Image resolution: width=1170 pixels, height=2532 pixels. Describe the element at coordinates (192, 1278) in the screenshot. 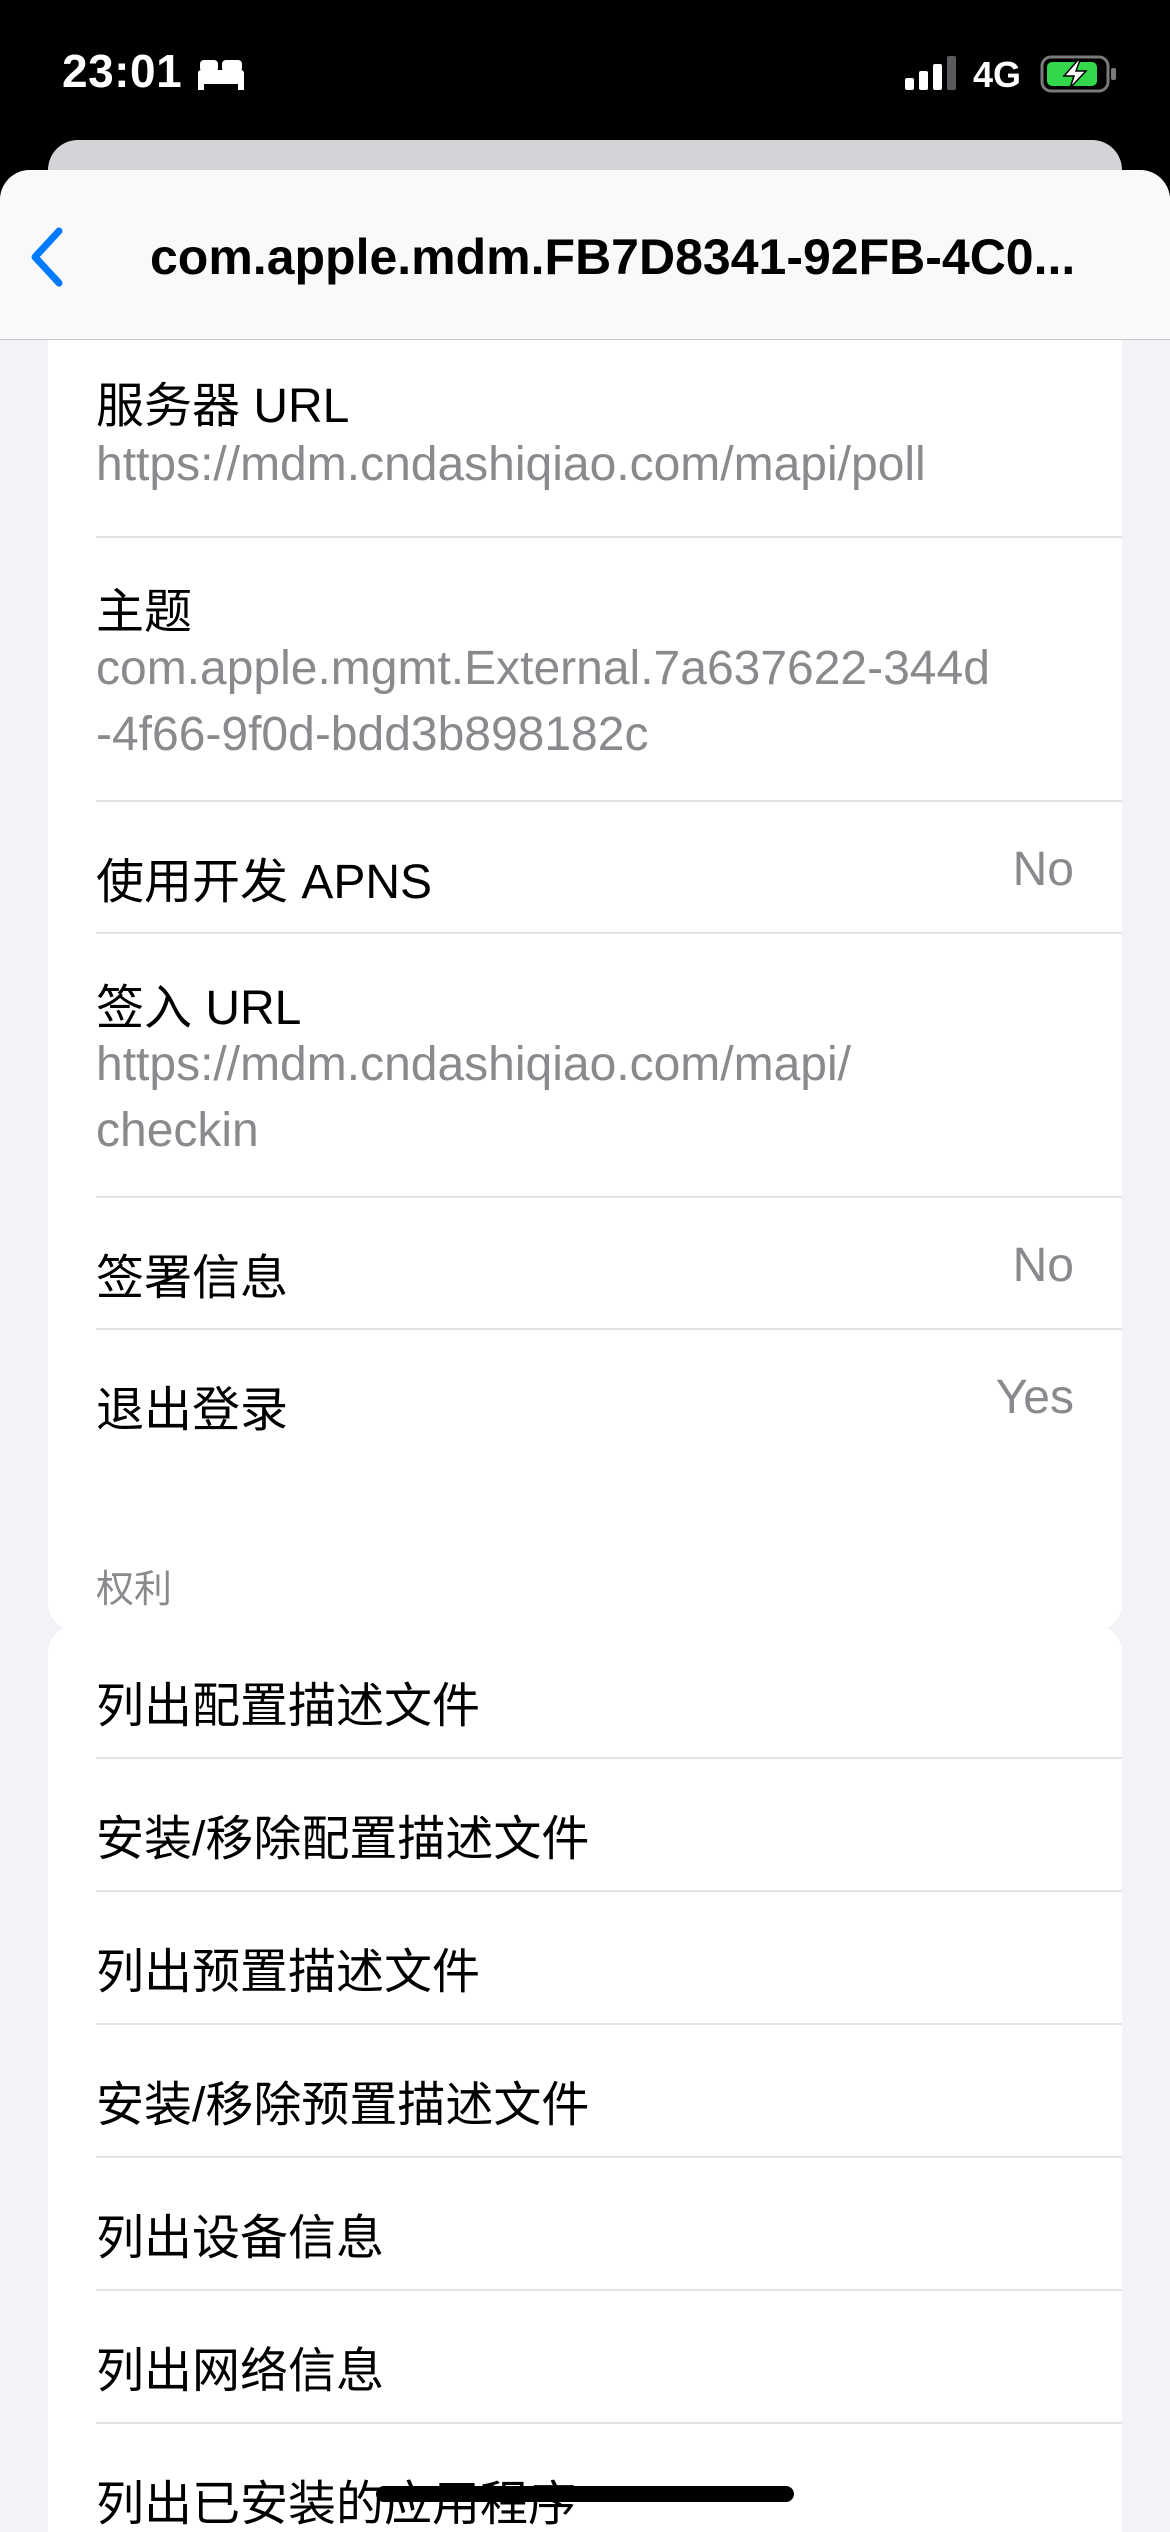

I see `row-label: 签署信息` at that location.